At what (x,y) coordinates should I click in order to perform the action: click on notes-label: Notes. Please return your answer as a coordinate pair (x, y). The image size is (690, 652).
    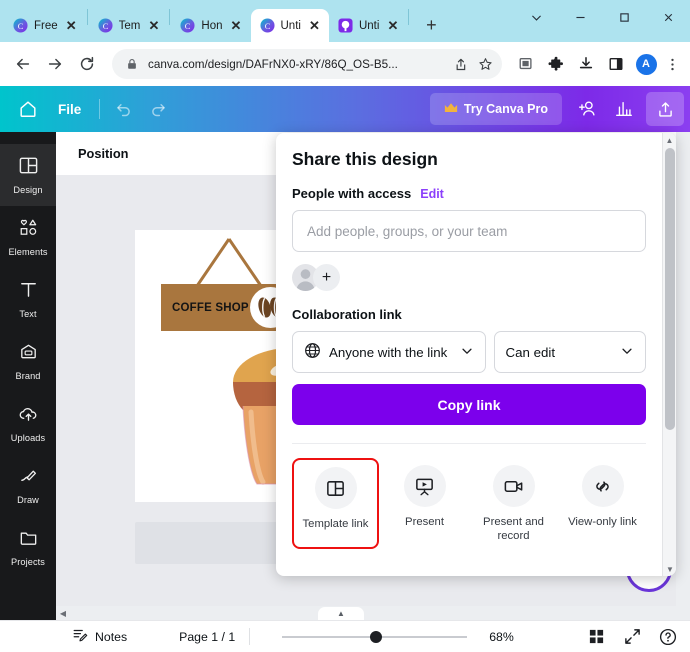
    Looking at the image, I should click on (111, 636).